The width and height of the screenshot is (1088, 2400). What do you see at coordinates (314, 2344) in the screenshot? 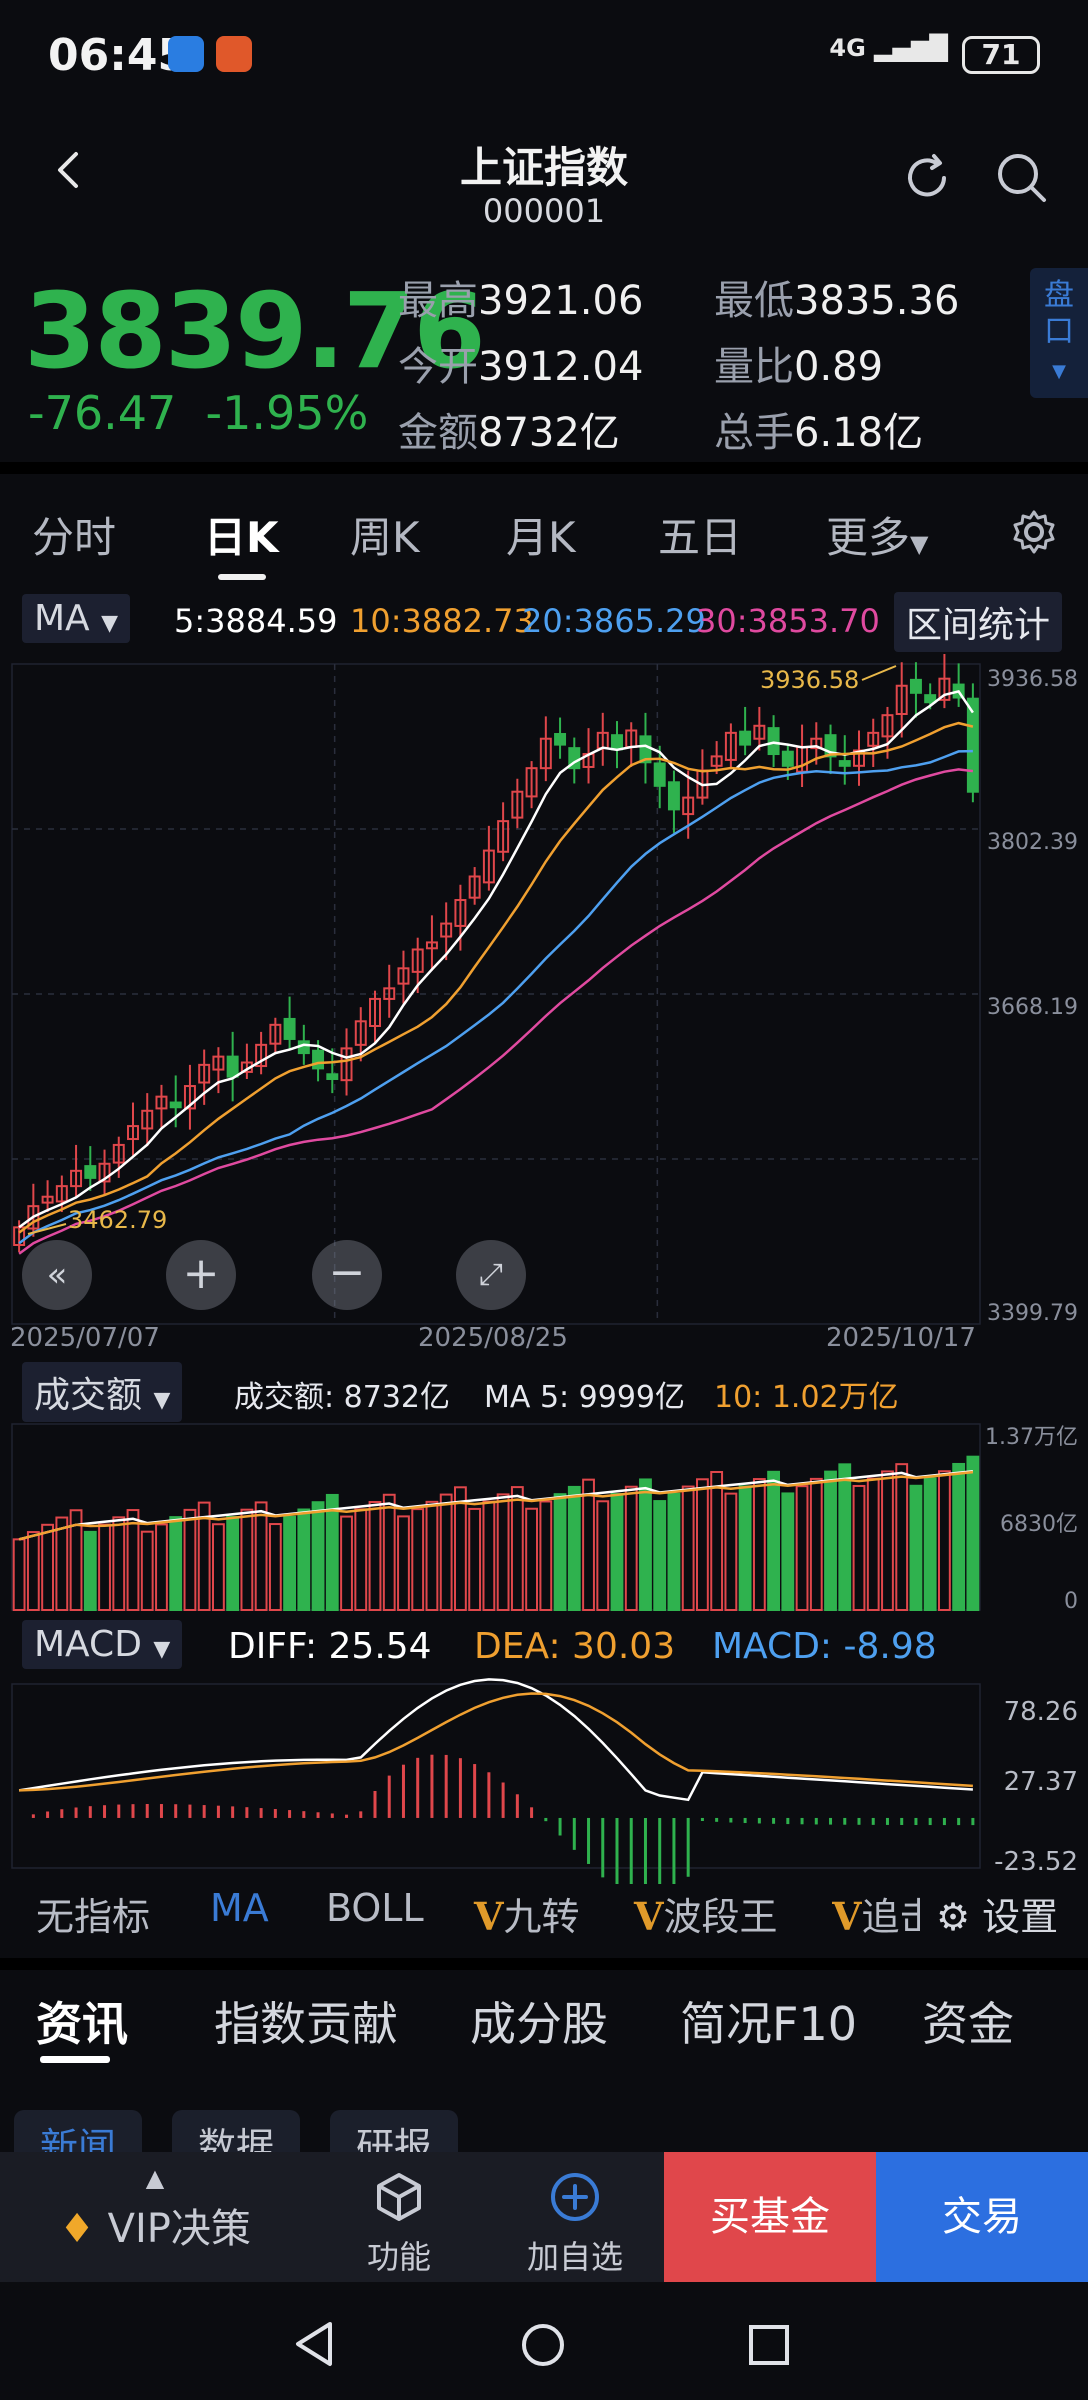
I see `nav-back-icon` at bounding box center [314, 2344].